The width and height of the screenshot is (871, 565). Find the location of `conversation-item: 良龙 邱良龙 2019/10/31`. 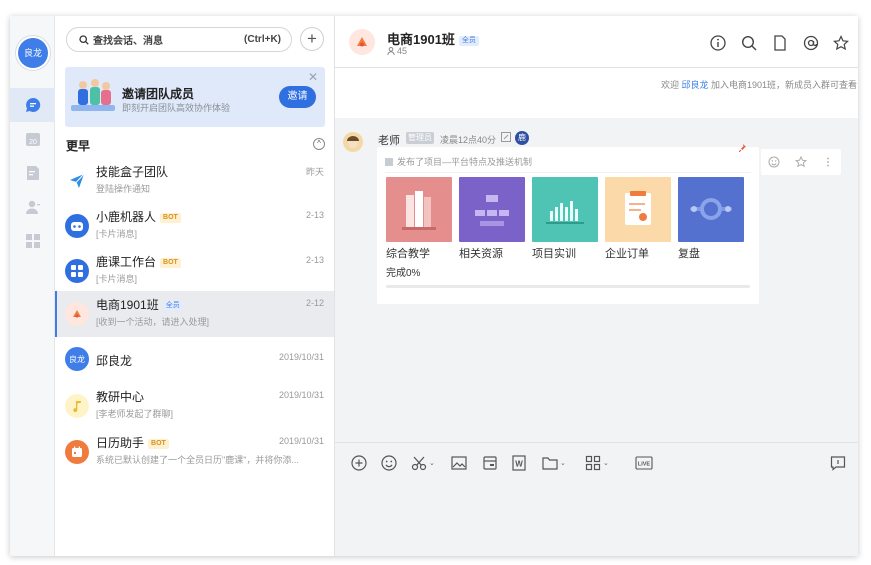

conversation-item: 良龙 邱良龙 2019/10/31 is located at coordinates (194, 359).